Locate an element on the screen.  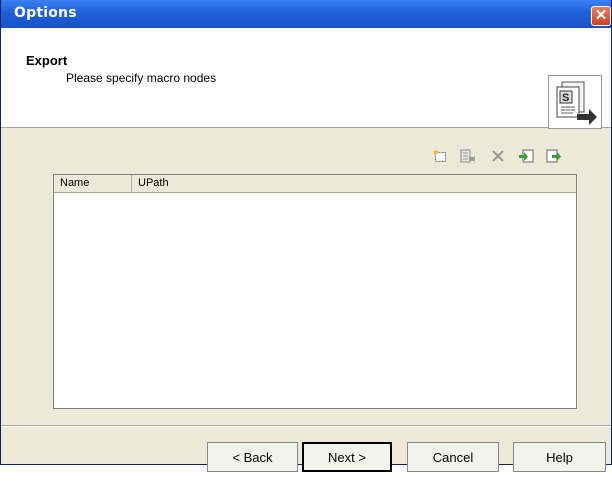
next-button: Next > is located at coordinates (347, 457).